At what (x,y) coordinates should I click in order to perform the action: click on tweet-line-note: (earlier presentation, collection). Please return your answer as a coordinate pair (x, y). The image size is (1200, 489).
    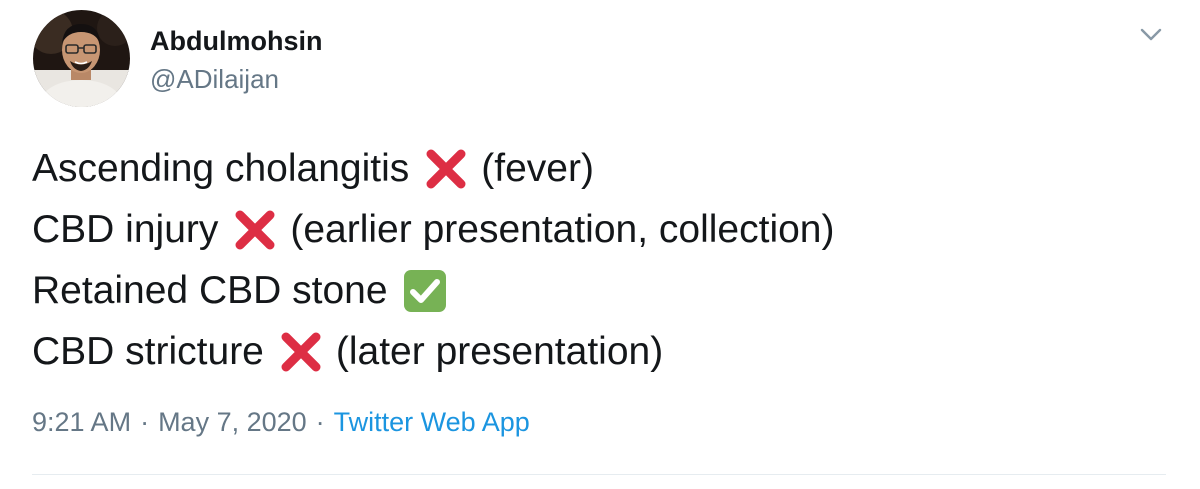
    Looking at the image, I should click on (562, 229).